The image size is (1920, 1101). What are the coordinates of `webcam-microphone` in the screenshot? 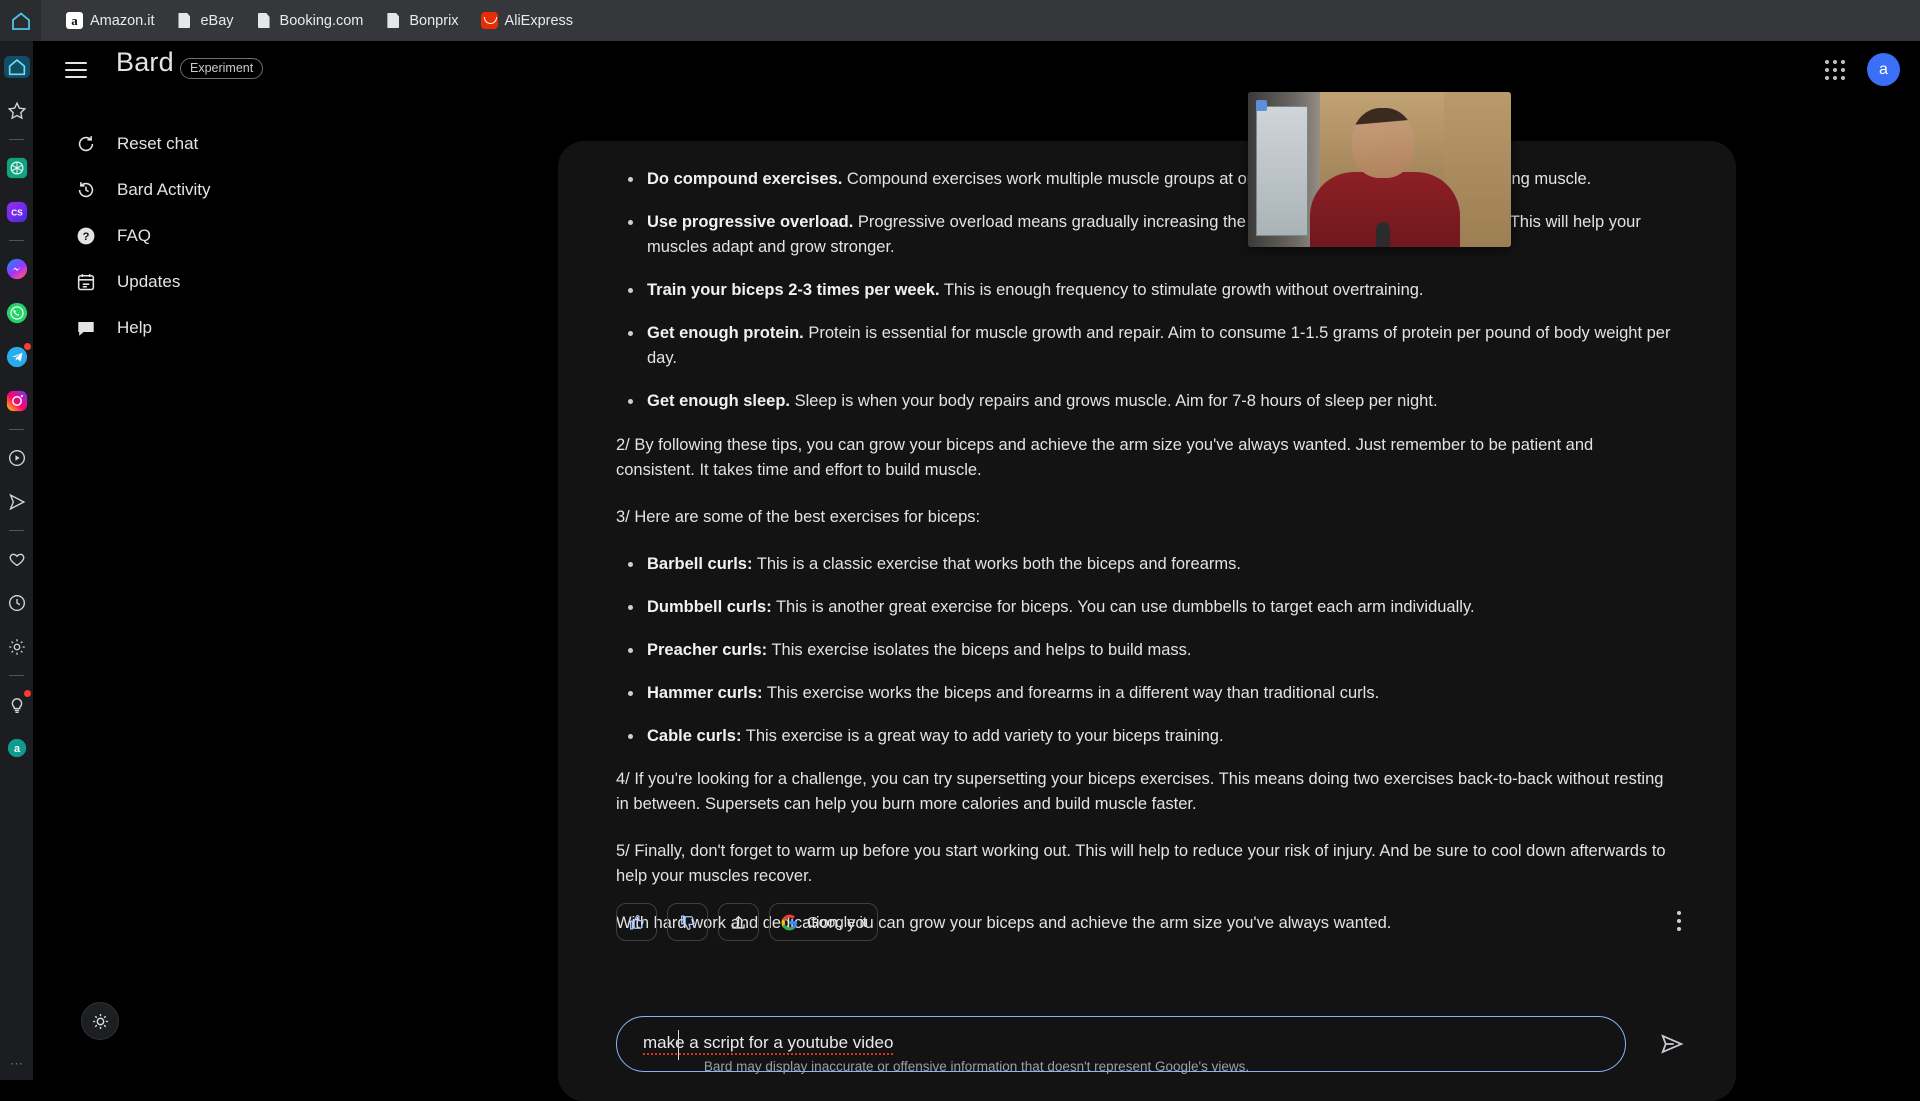 It's located at (1383, 234).